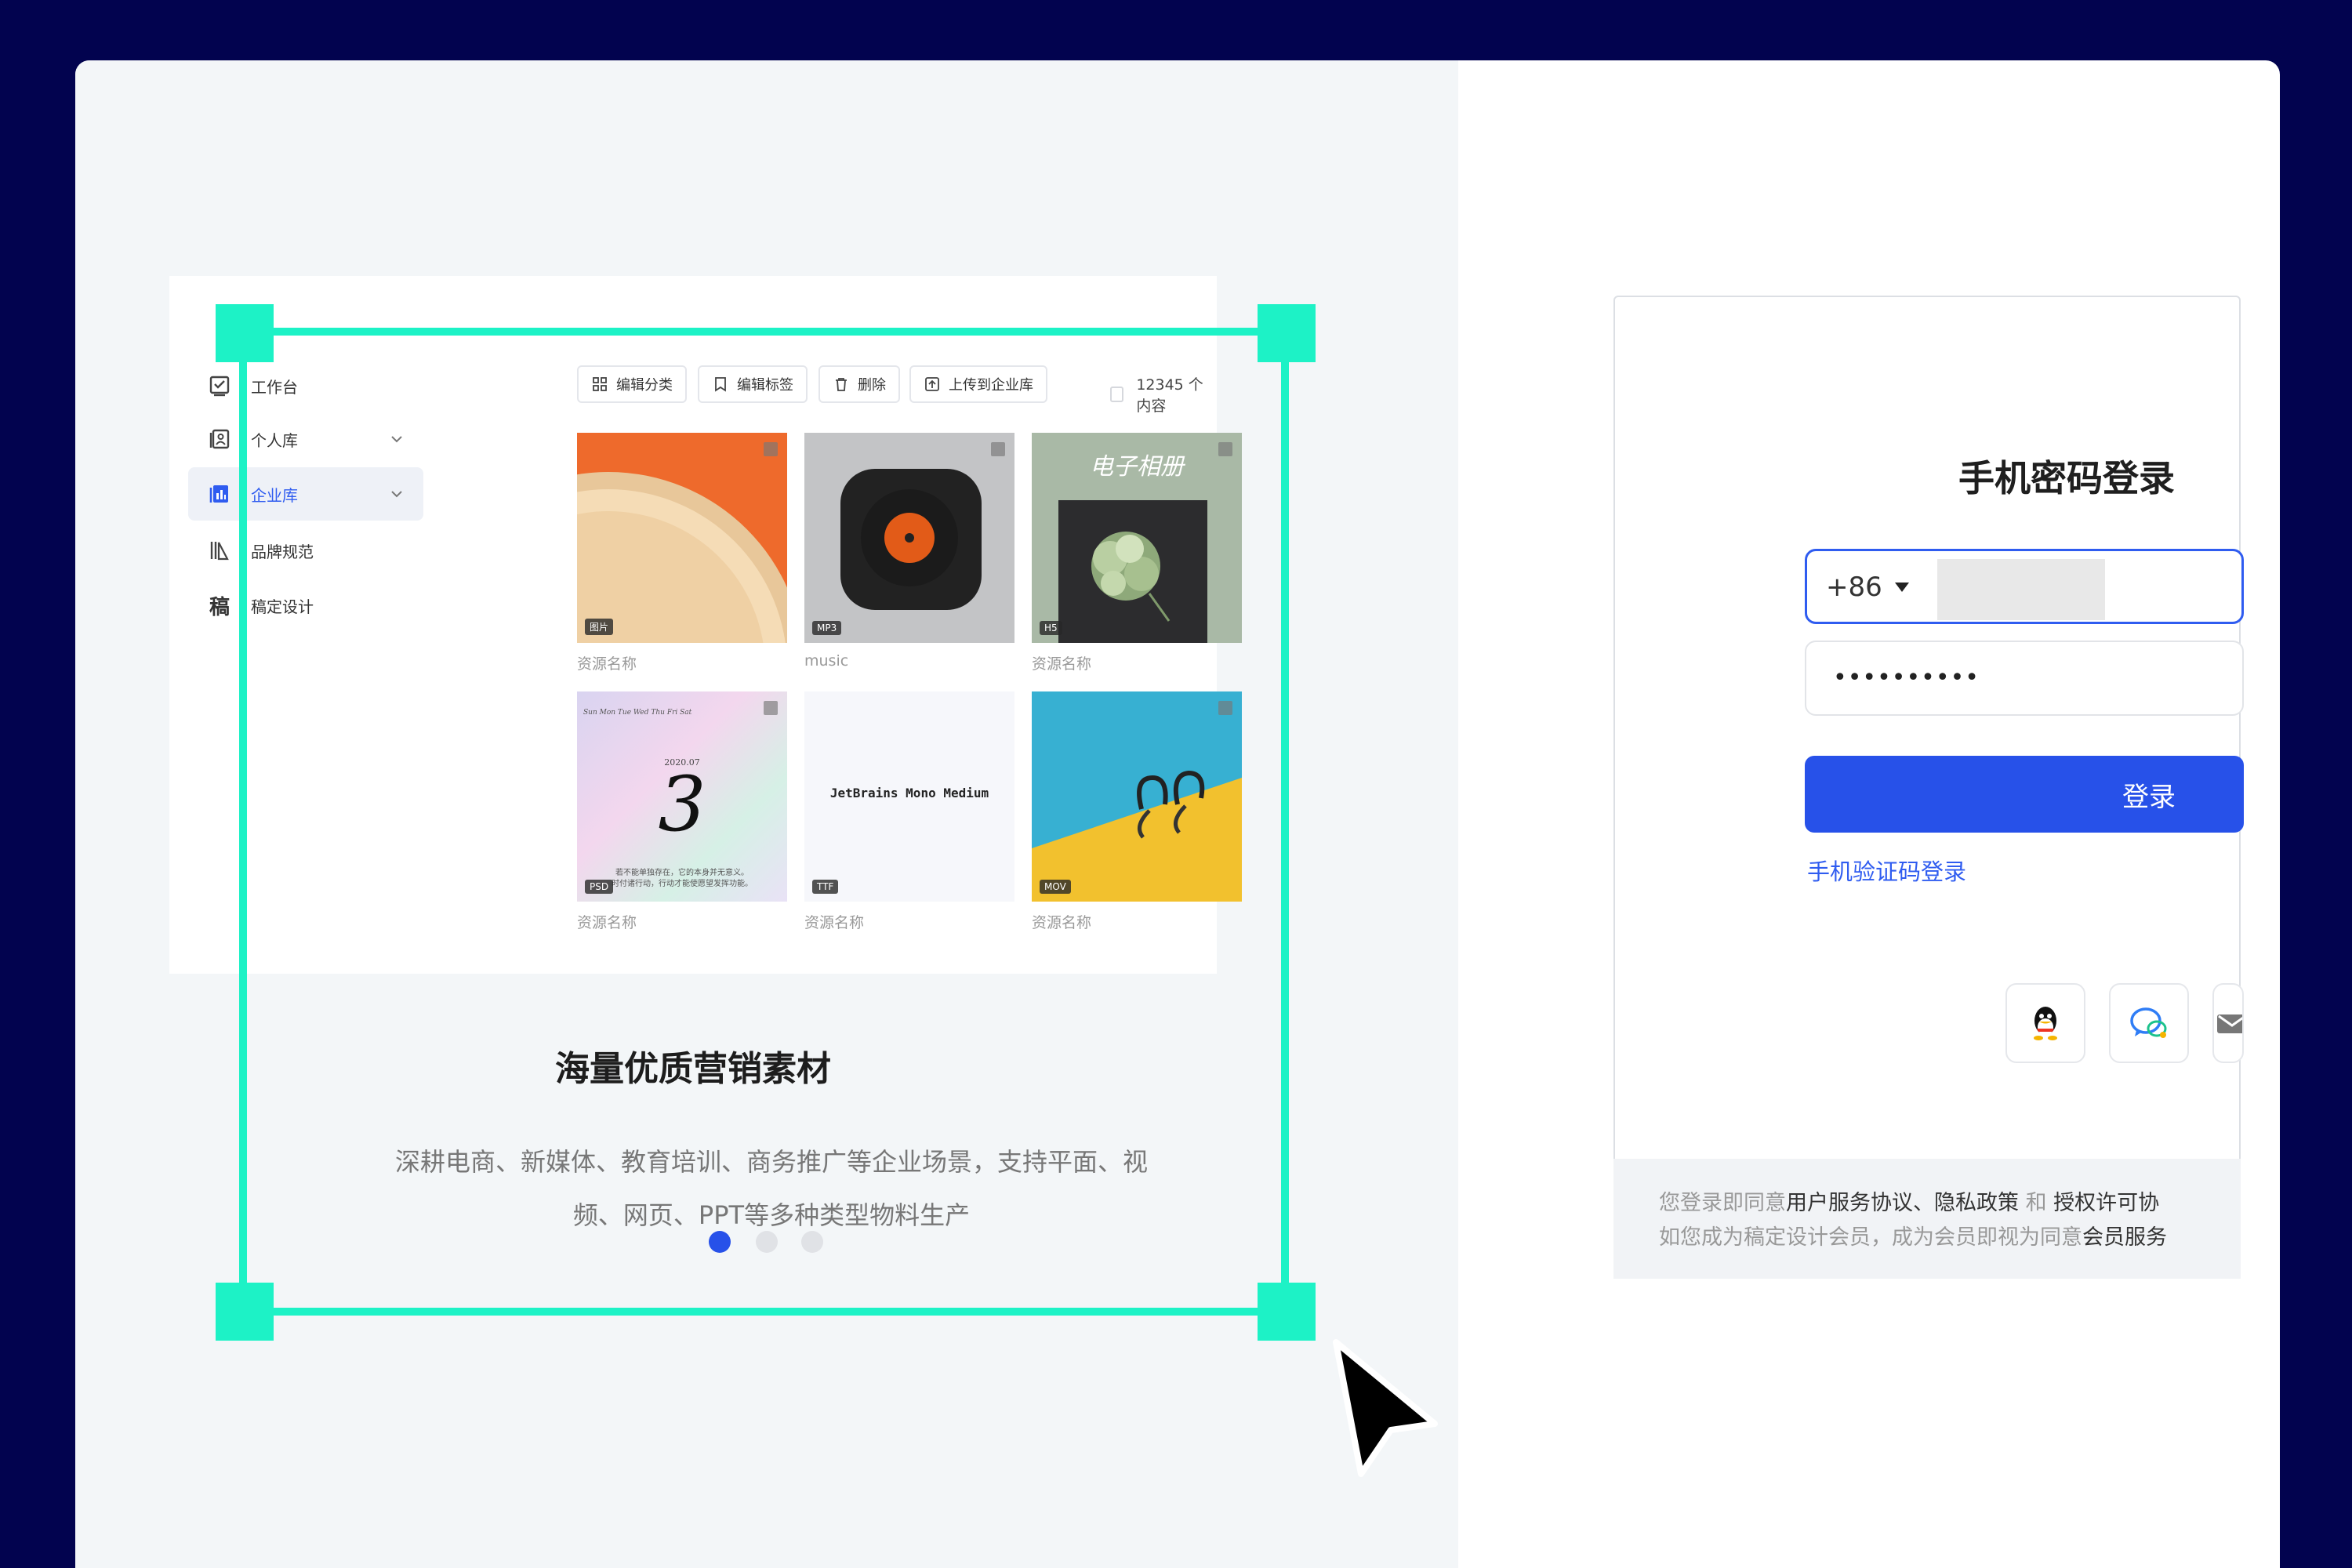 This screenshot has width=2352, height=1568. I want to click on qq-icon, so click(2046, 1024).